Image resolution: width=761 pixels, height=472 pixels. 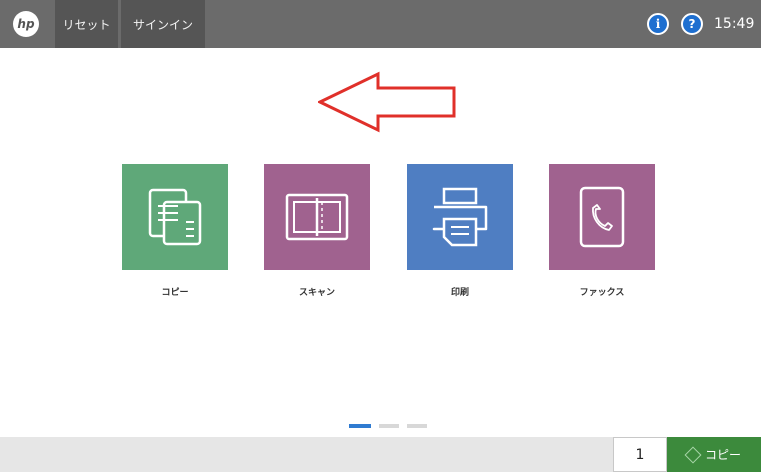 What do you see at coordinates (387, 102) in the screenshot?
I see `red-arrow-annotation` at bounding box center [387, 102].